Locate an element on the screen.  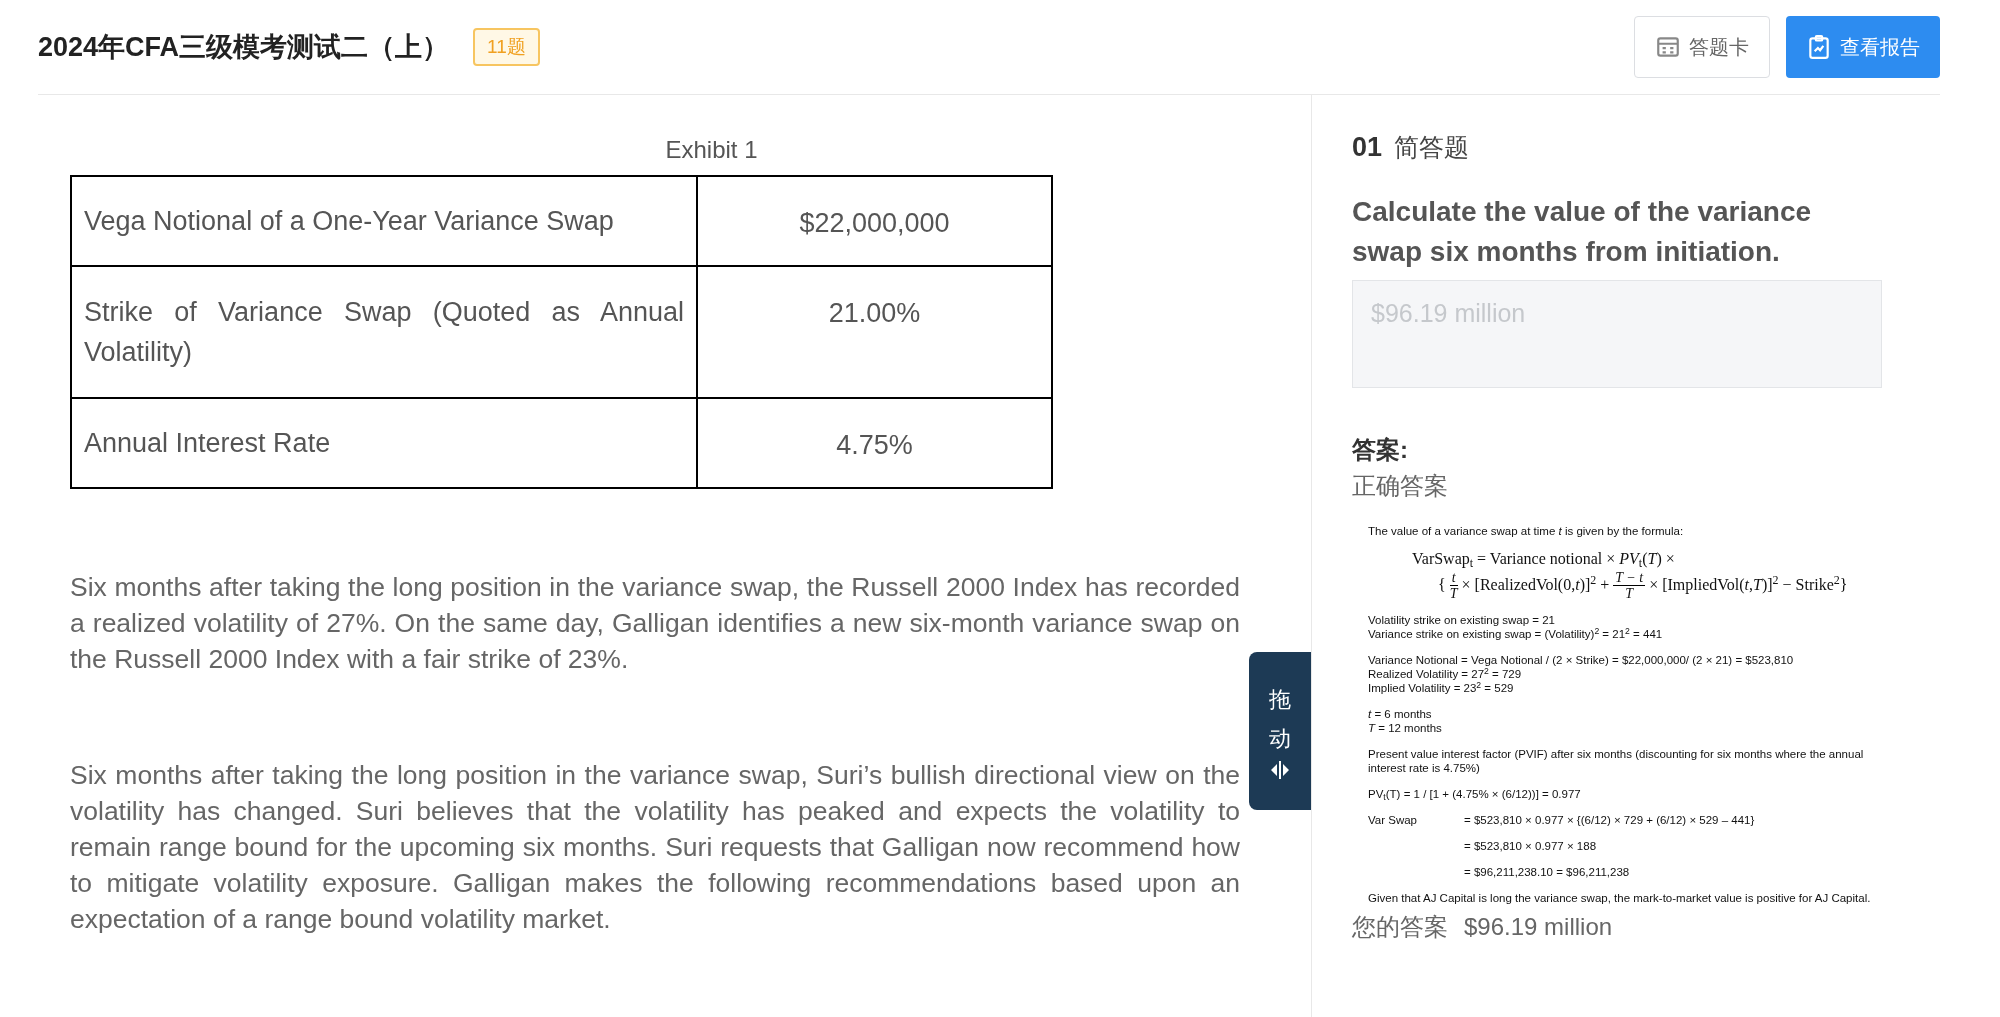
answer-heading: 答案: is located at coordinates (1380, 449).